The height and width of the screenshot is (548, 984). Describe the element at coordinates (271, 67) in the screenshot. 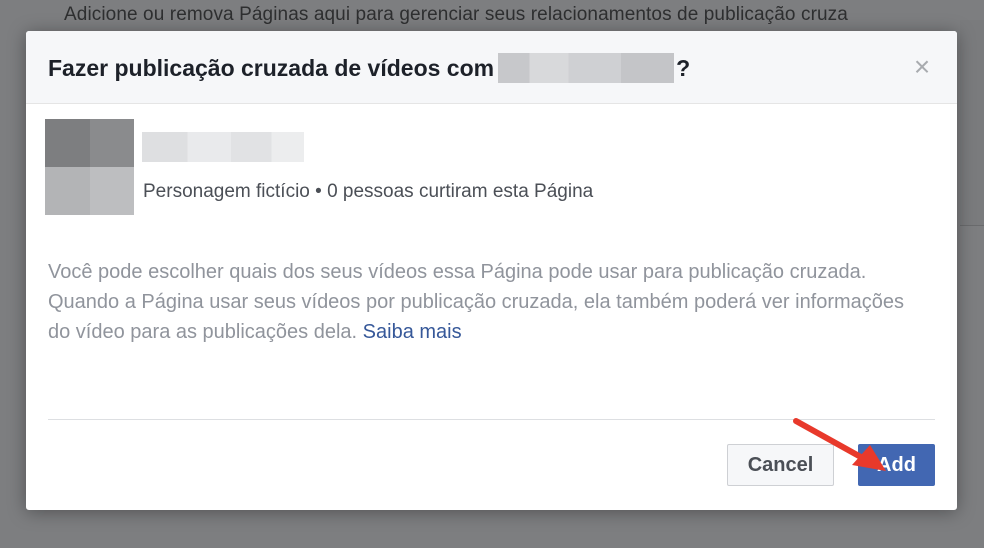

I see `dialog-title-text: Fazer publicação cruzada de vídeos com` at that location.